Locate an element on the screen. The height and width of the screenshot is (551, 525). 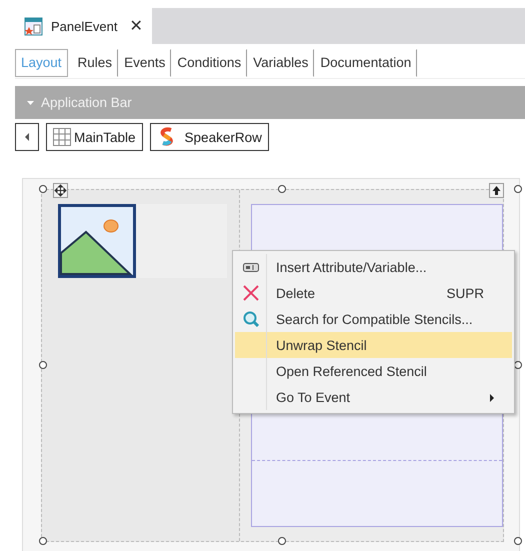
shortcut-label: SUPR is located at coordinates (465, 293).